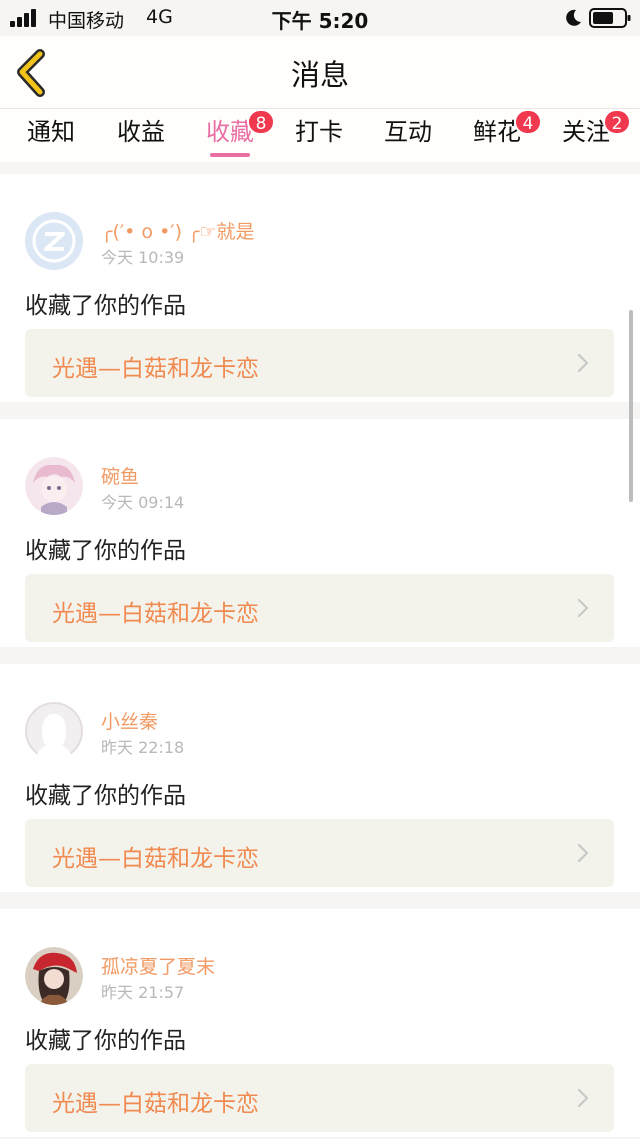  I want to click on tab-interaction: 互动, so click(408, 138).